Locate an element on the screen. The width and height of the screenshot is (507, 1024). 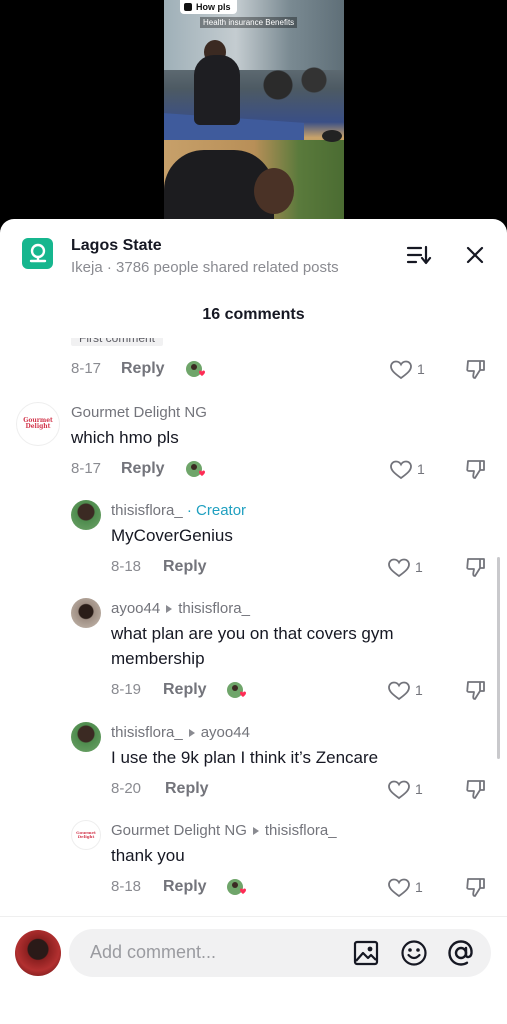
username-text: Gourmet Delight NG is located at coordinates (179, 830).